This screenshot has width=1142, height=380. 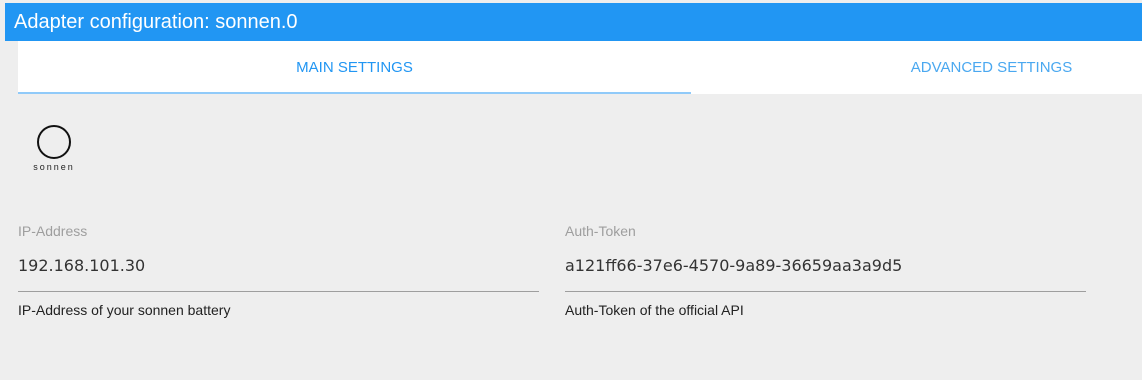 I want to click on tab-bar: MAIN SETTINGS ADVANCED SETTINGS, so click(x=580, y=67).